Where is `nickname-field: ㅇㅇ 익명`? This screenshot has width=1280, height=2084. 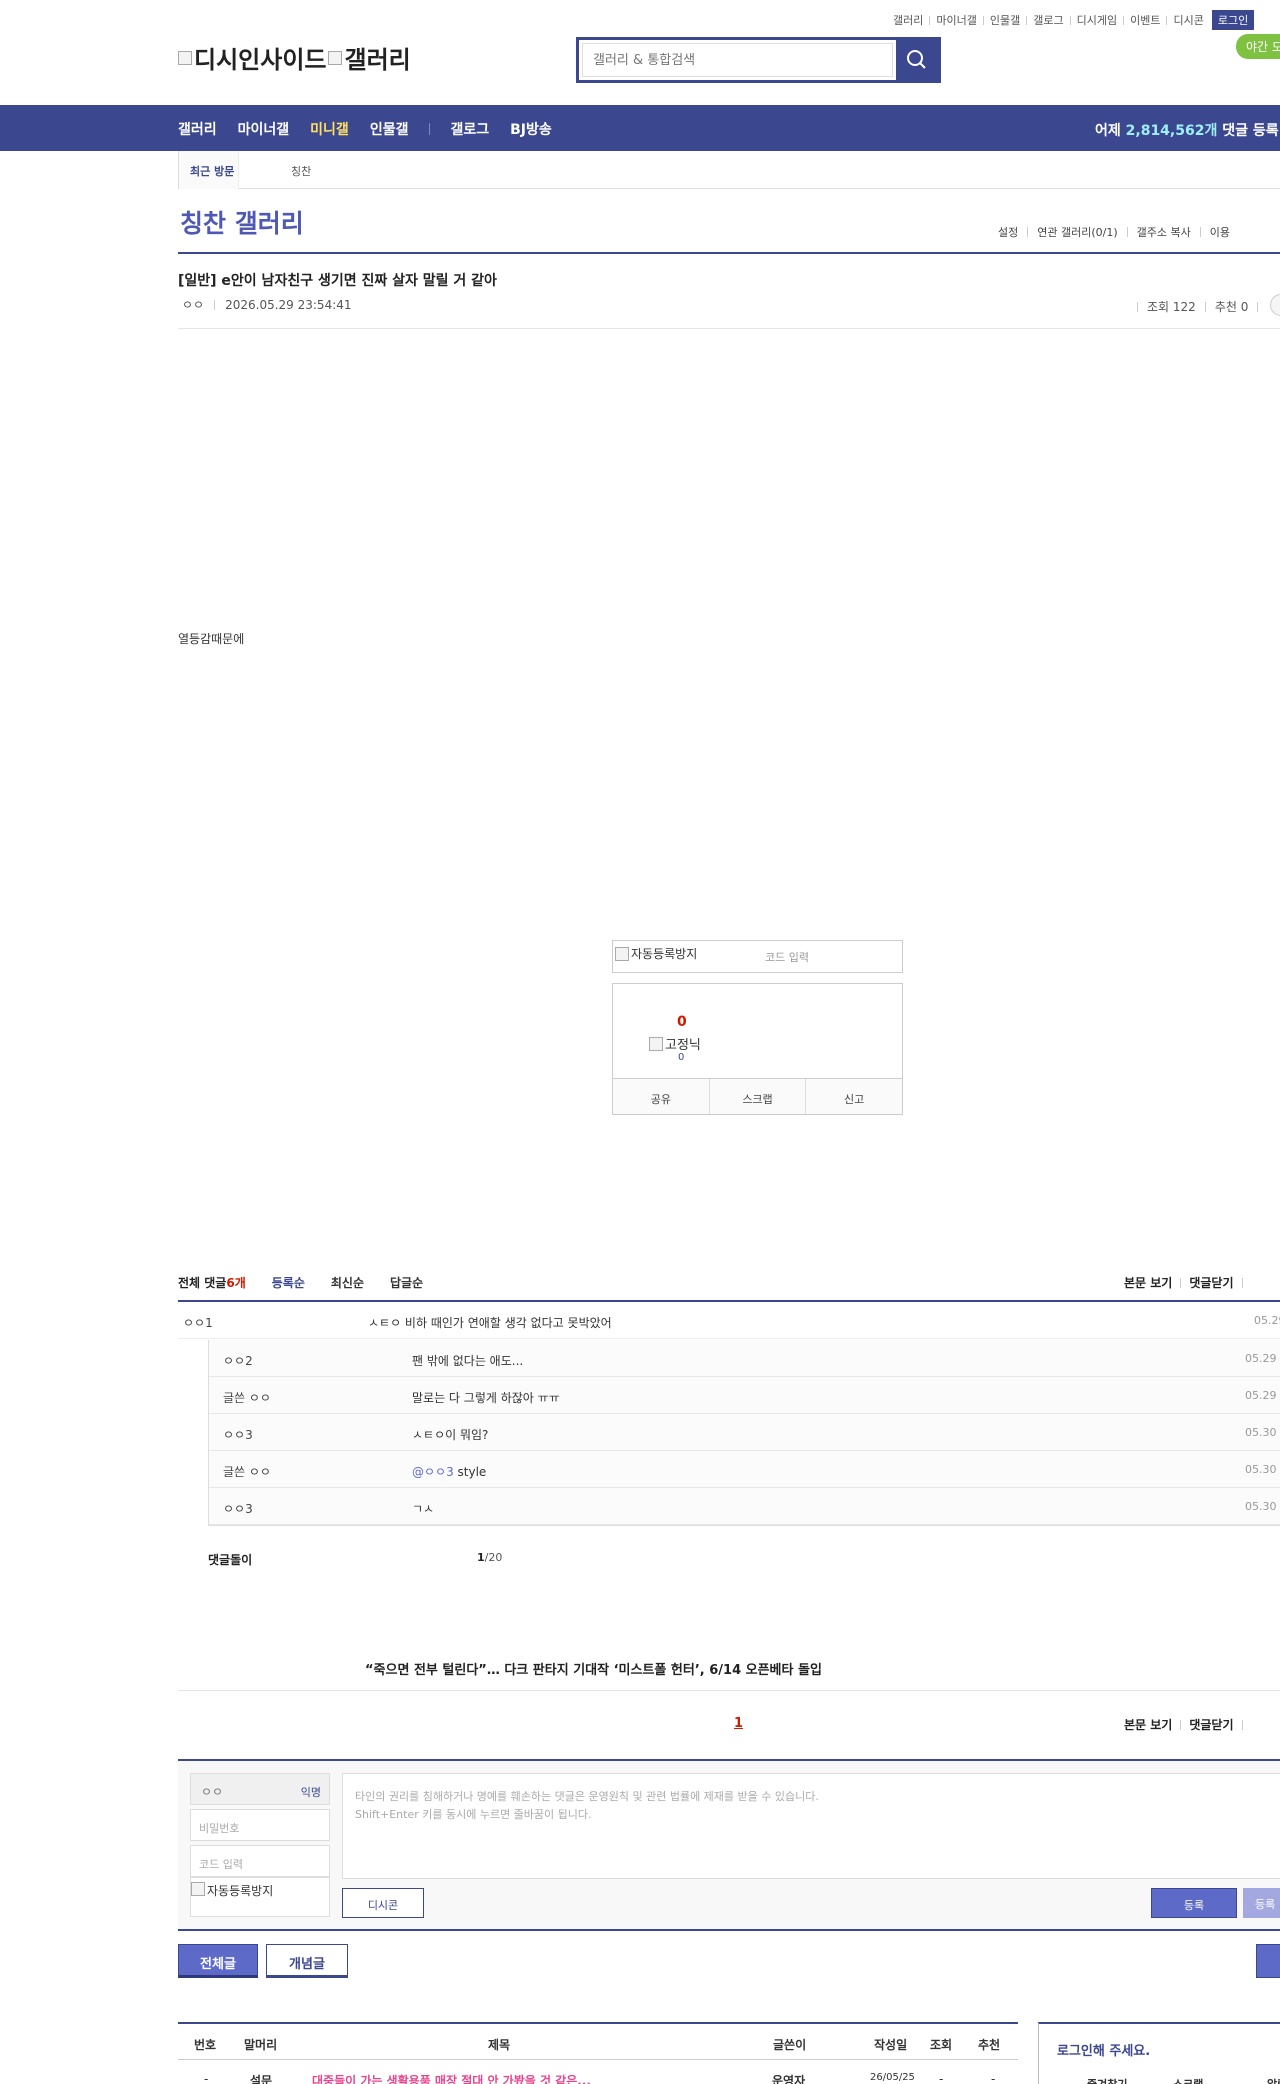
nickname-field: ㅇㅇ 익명 is located at coordinates (260, 1789).